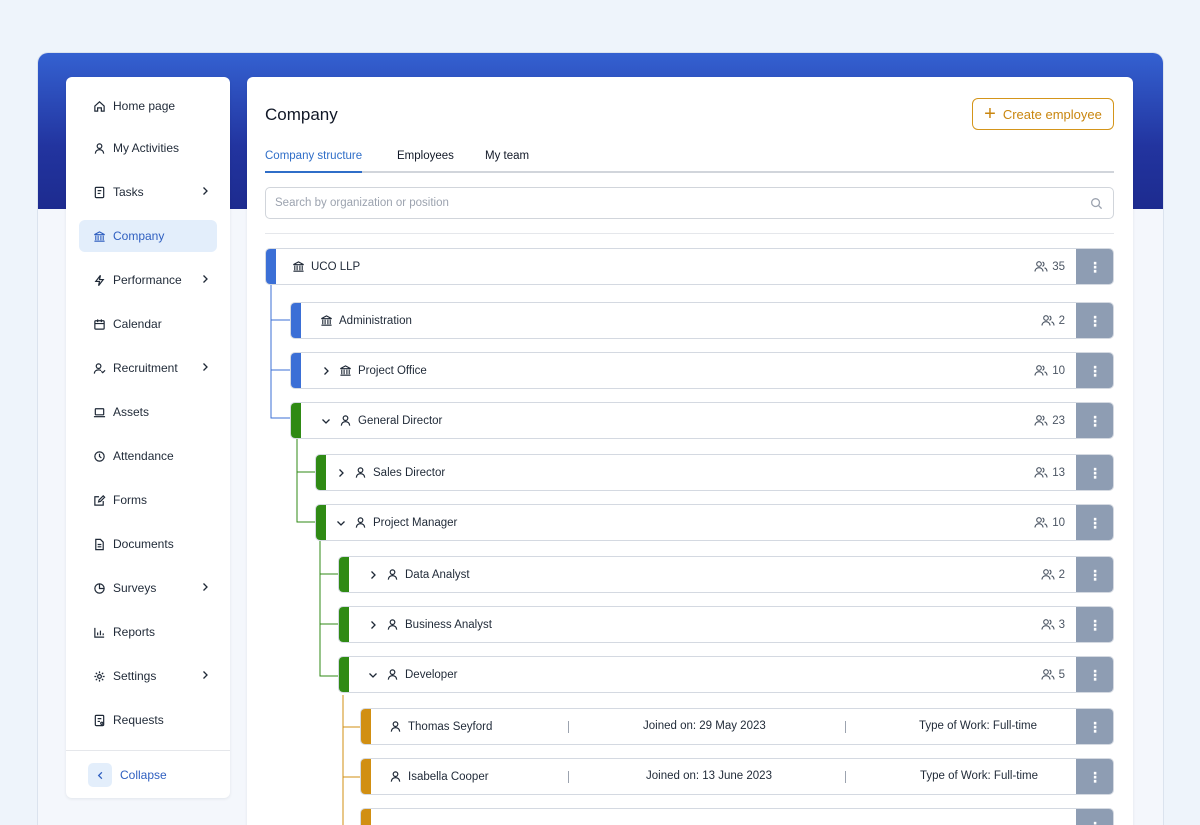 This screenshot has width=1200, height=825. Describe the element at coordinates (845, 727) in the screenshot. I see `separator` at that location.